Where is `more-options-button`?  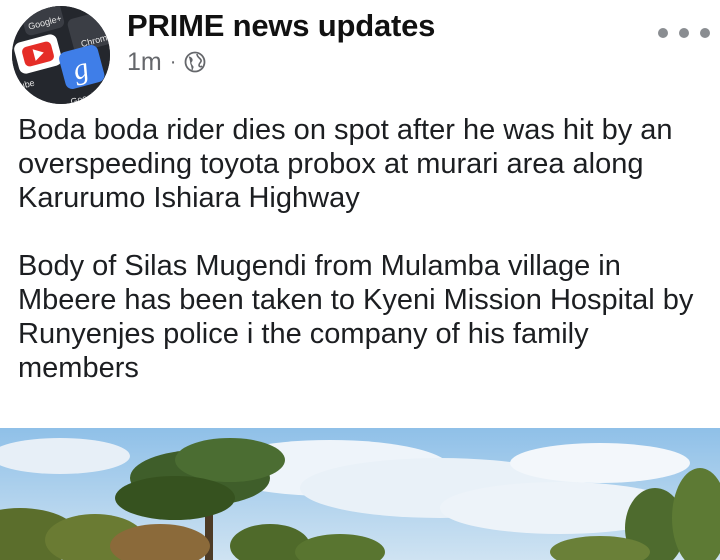
more-options-button is located at coordinates (684, 33).